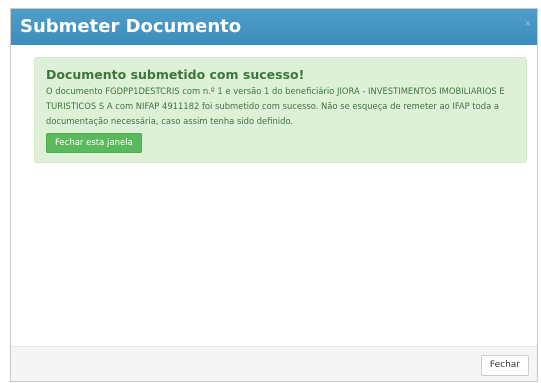  I want to click on close-icon: ×, so click(528, 24).